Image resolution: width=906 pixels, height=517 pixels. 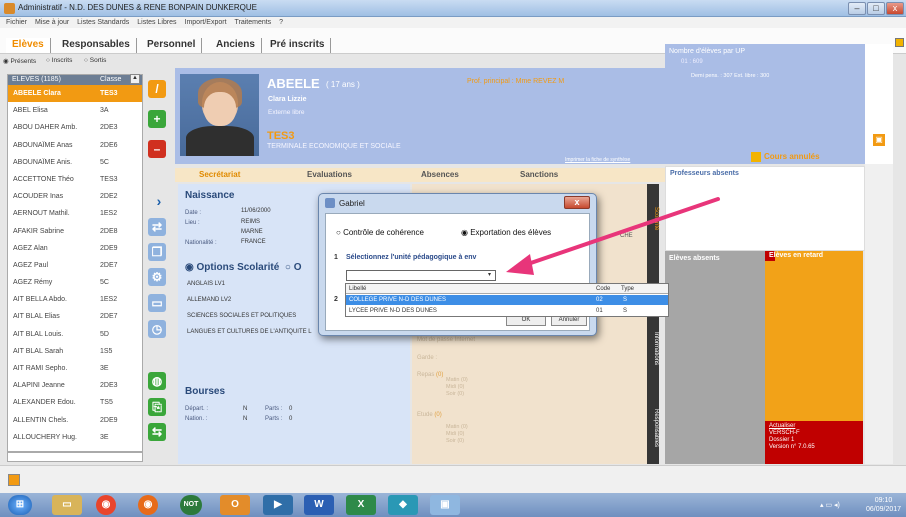 What do you see at coordinates (75, 213) in the screenshot?
I see `list-item: AERNOUT Mathil. 1ES2` at bounding box center [75, 213].